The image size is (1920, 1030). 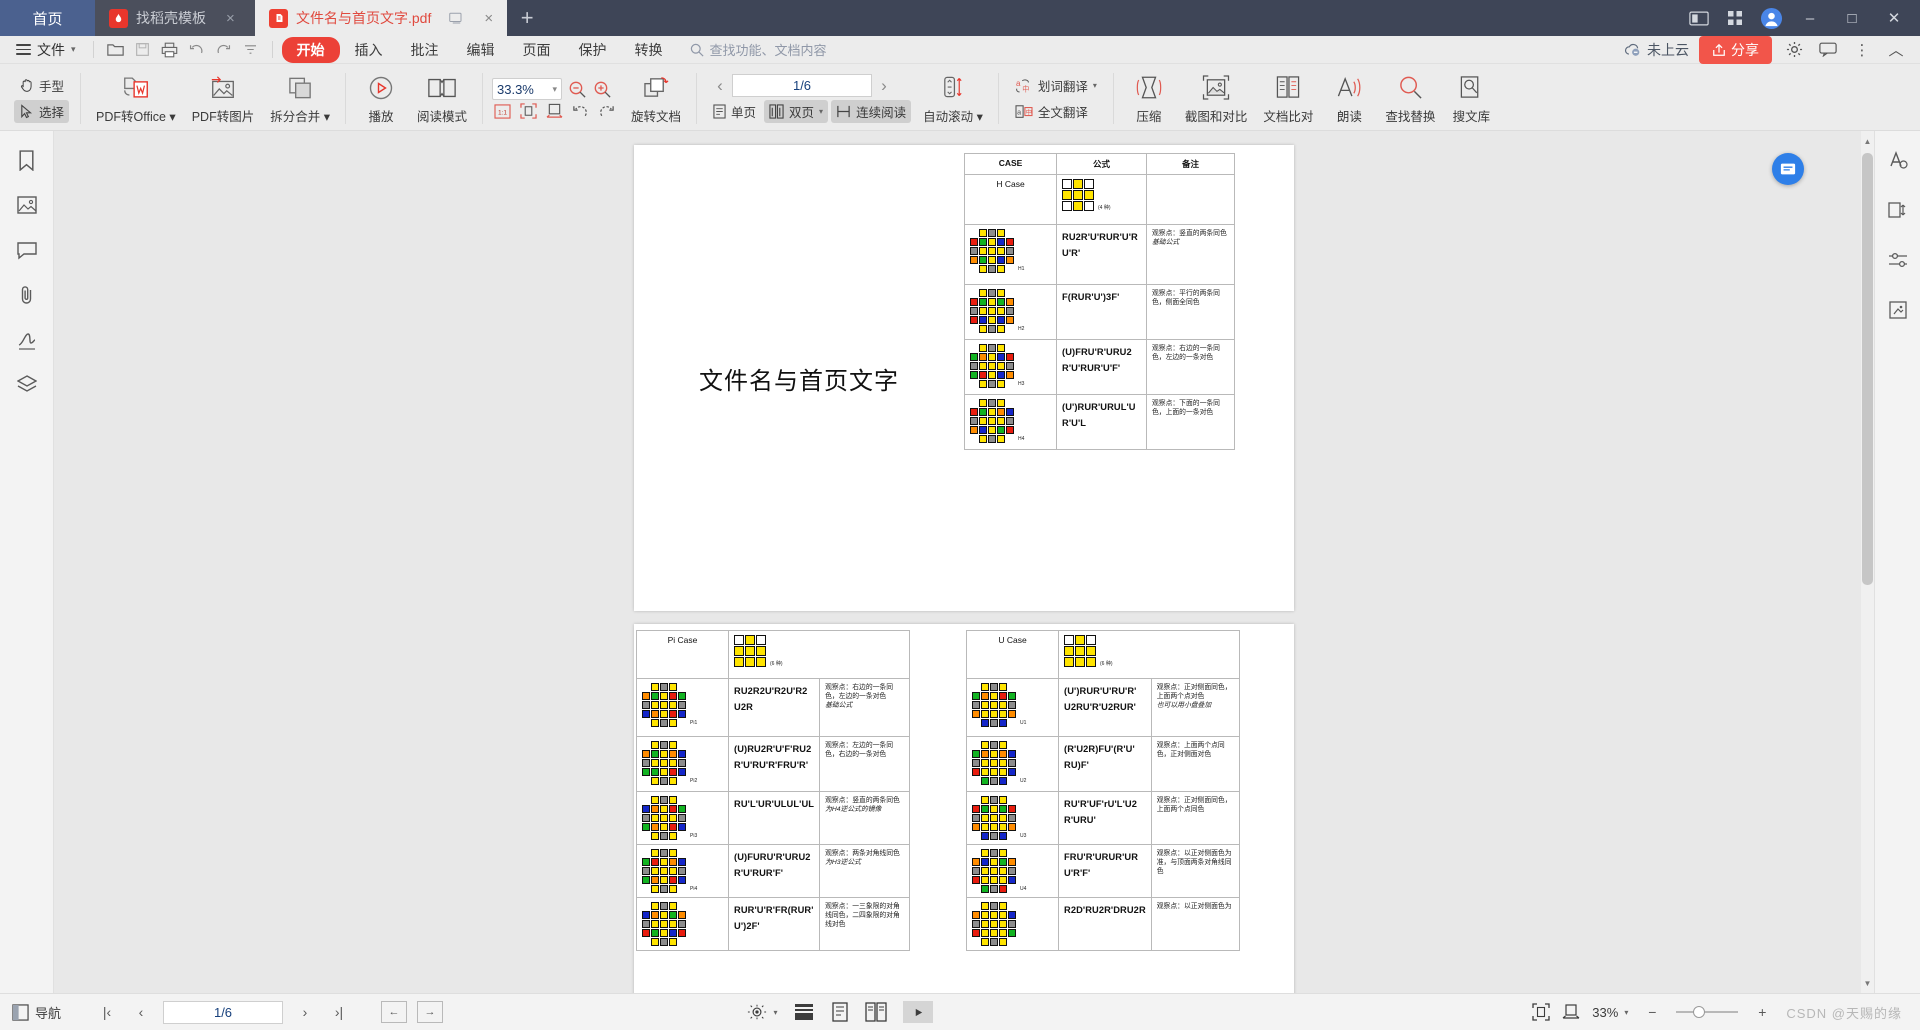 What do you see at coordinates (537, 50) in the screenshot?
I see `ribbon-tab-page: 页面` at bounding box center [537, 50].